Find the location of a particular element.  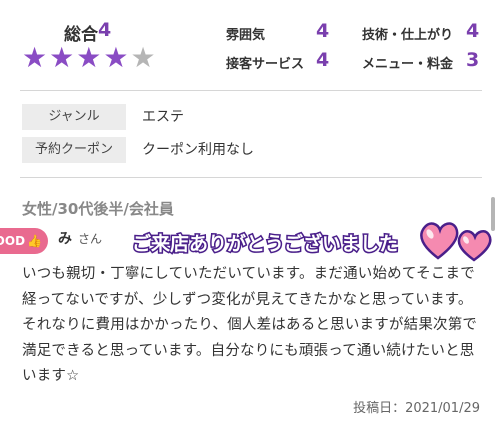

overall-star-rating: ★ ★ ★ ★ ★ is located at coordinates (89, 58).